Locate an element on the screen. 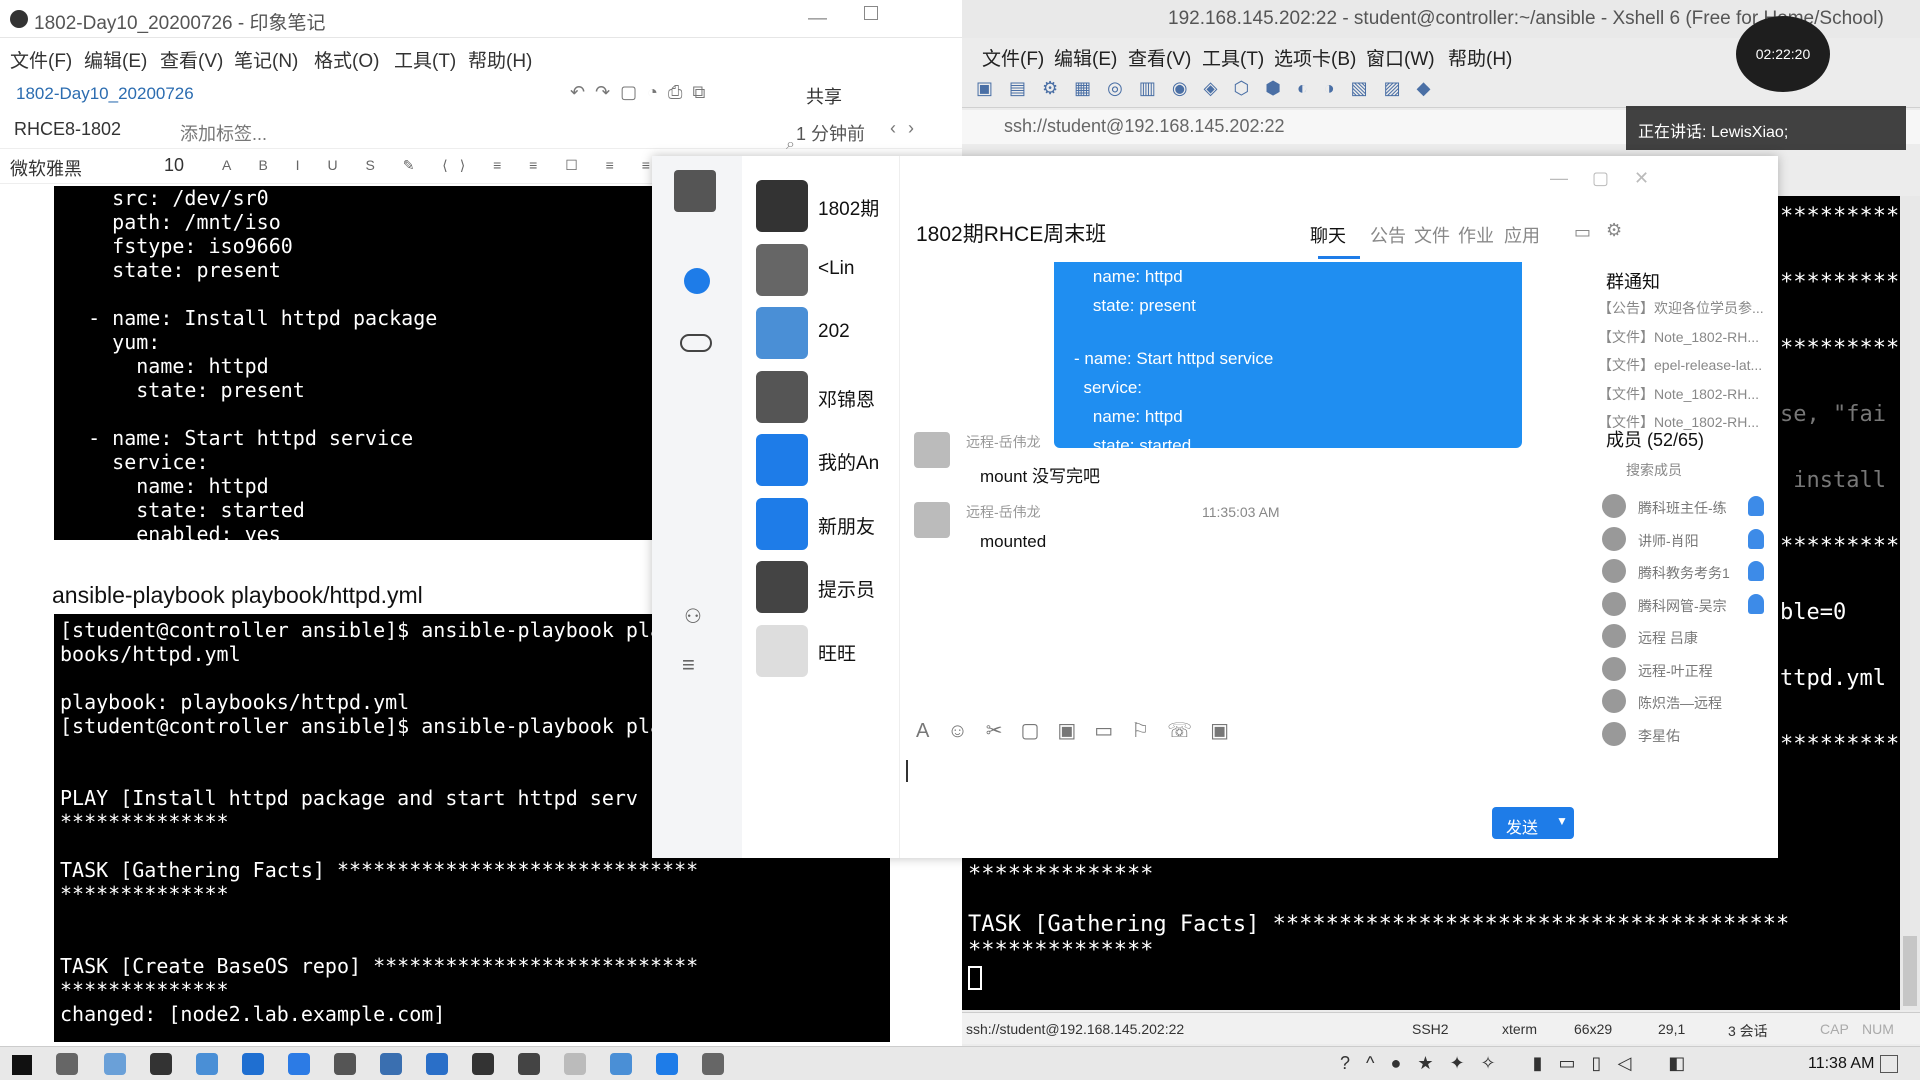 Image resolution: width=1920 pixels, height=1080 pixels. xs-menu-view: 查看(V) is located at coordinates (1159, 57).